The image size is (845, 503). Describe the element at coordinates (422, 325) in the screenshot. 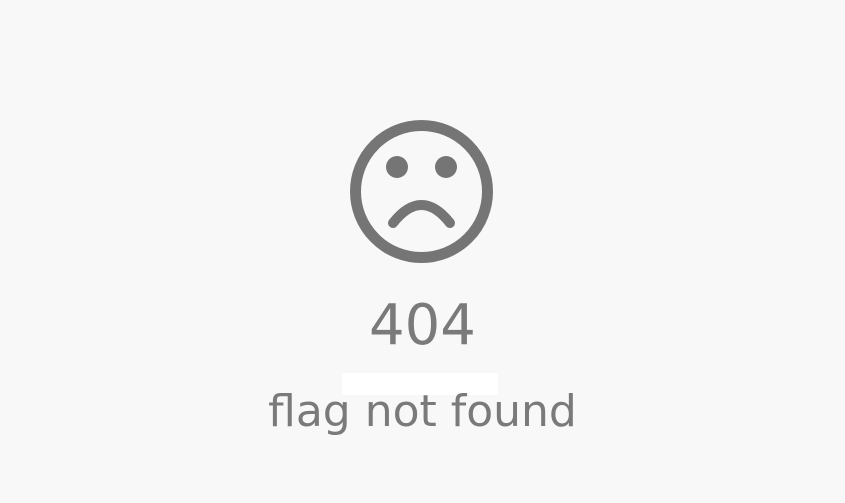

I see `error-code: 404` at that location.